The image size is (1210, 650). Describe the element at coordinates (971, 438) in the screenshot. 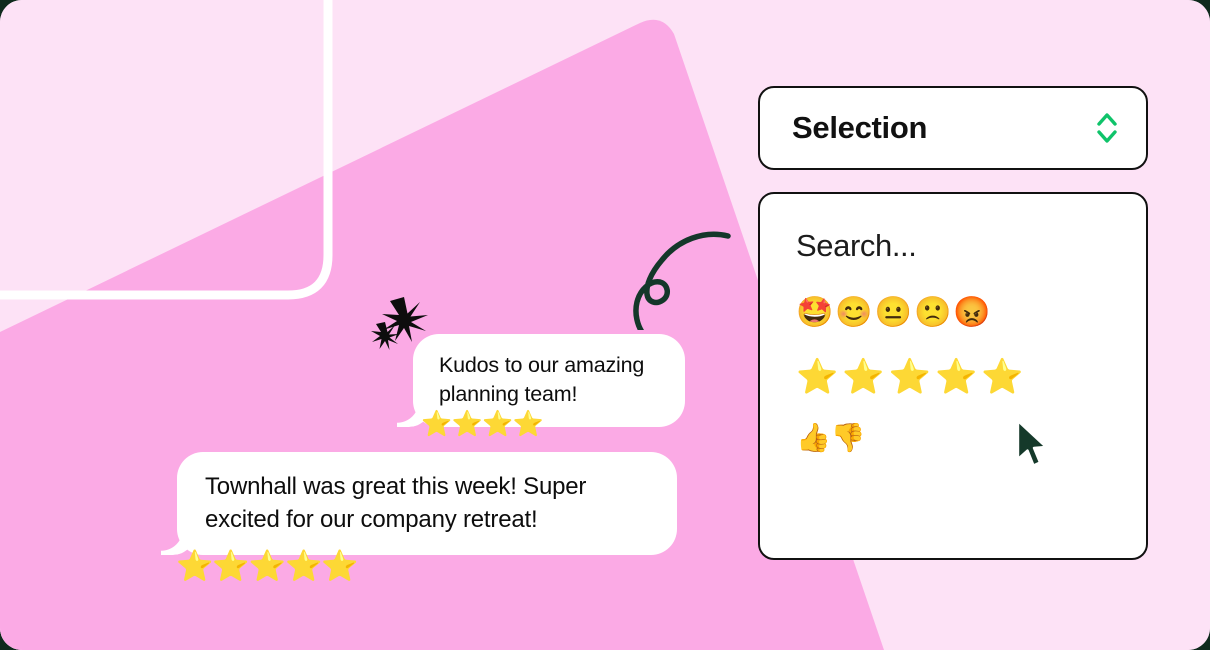

I see `thumbs-scale: 👍👎` at that location.